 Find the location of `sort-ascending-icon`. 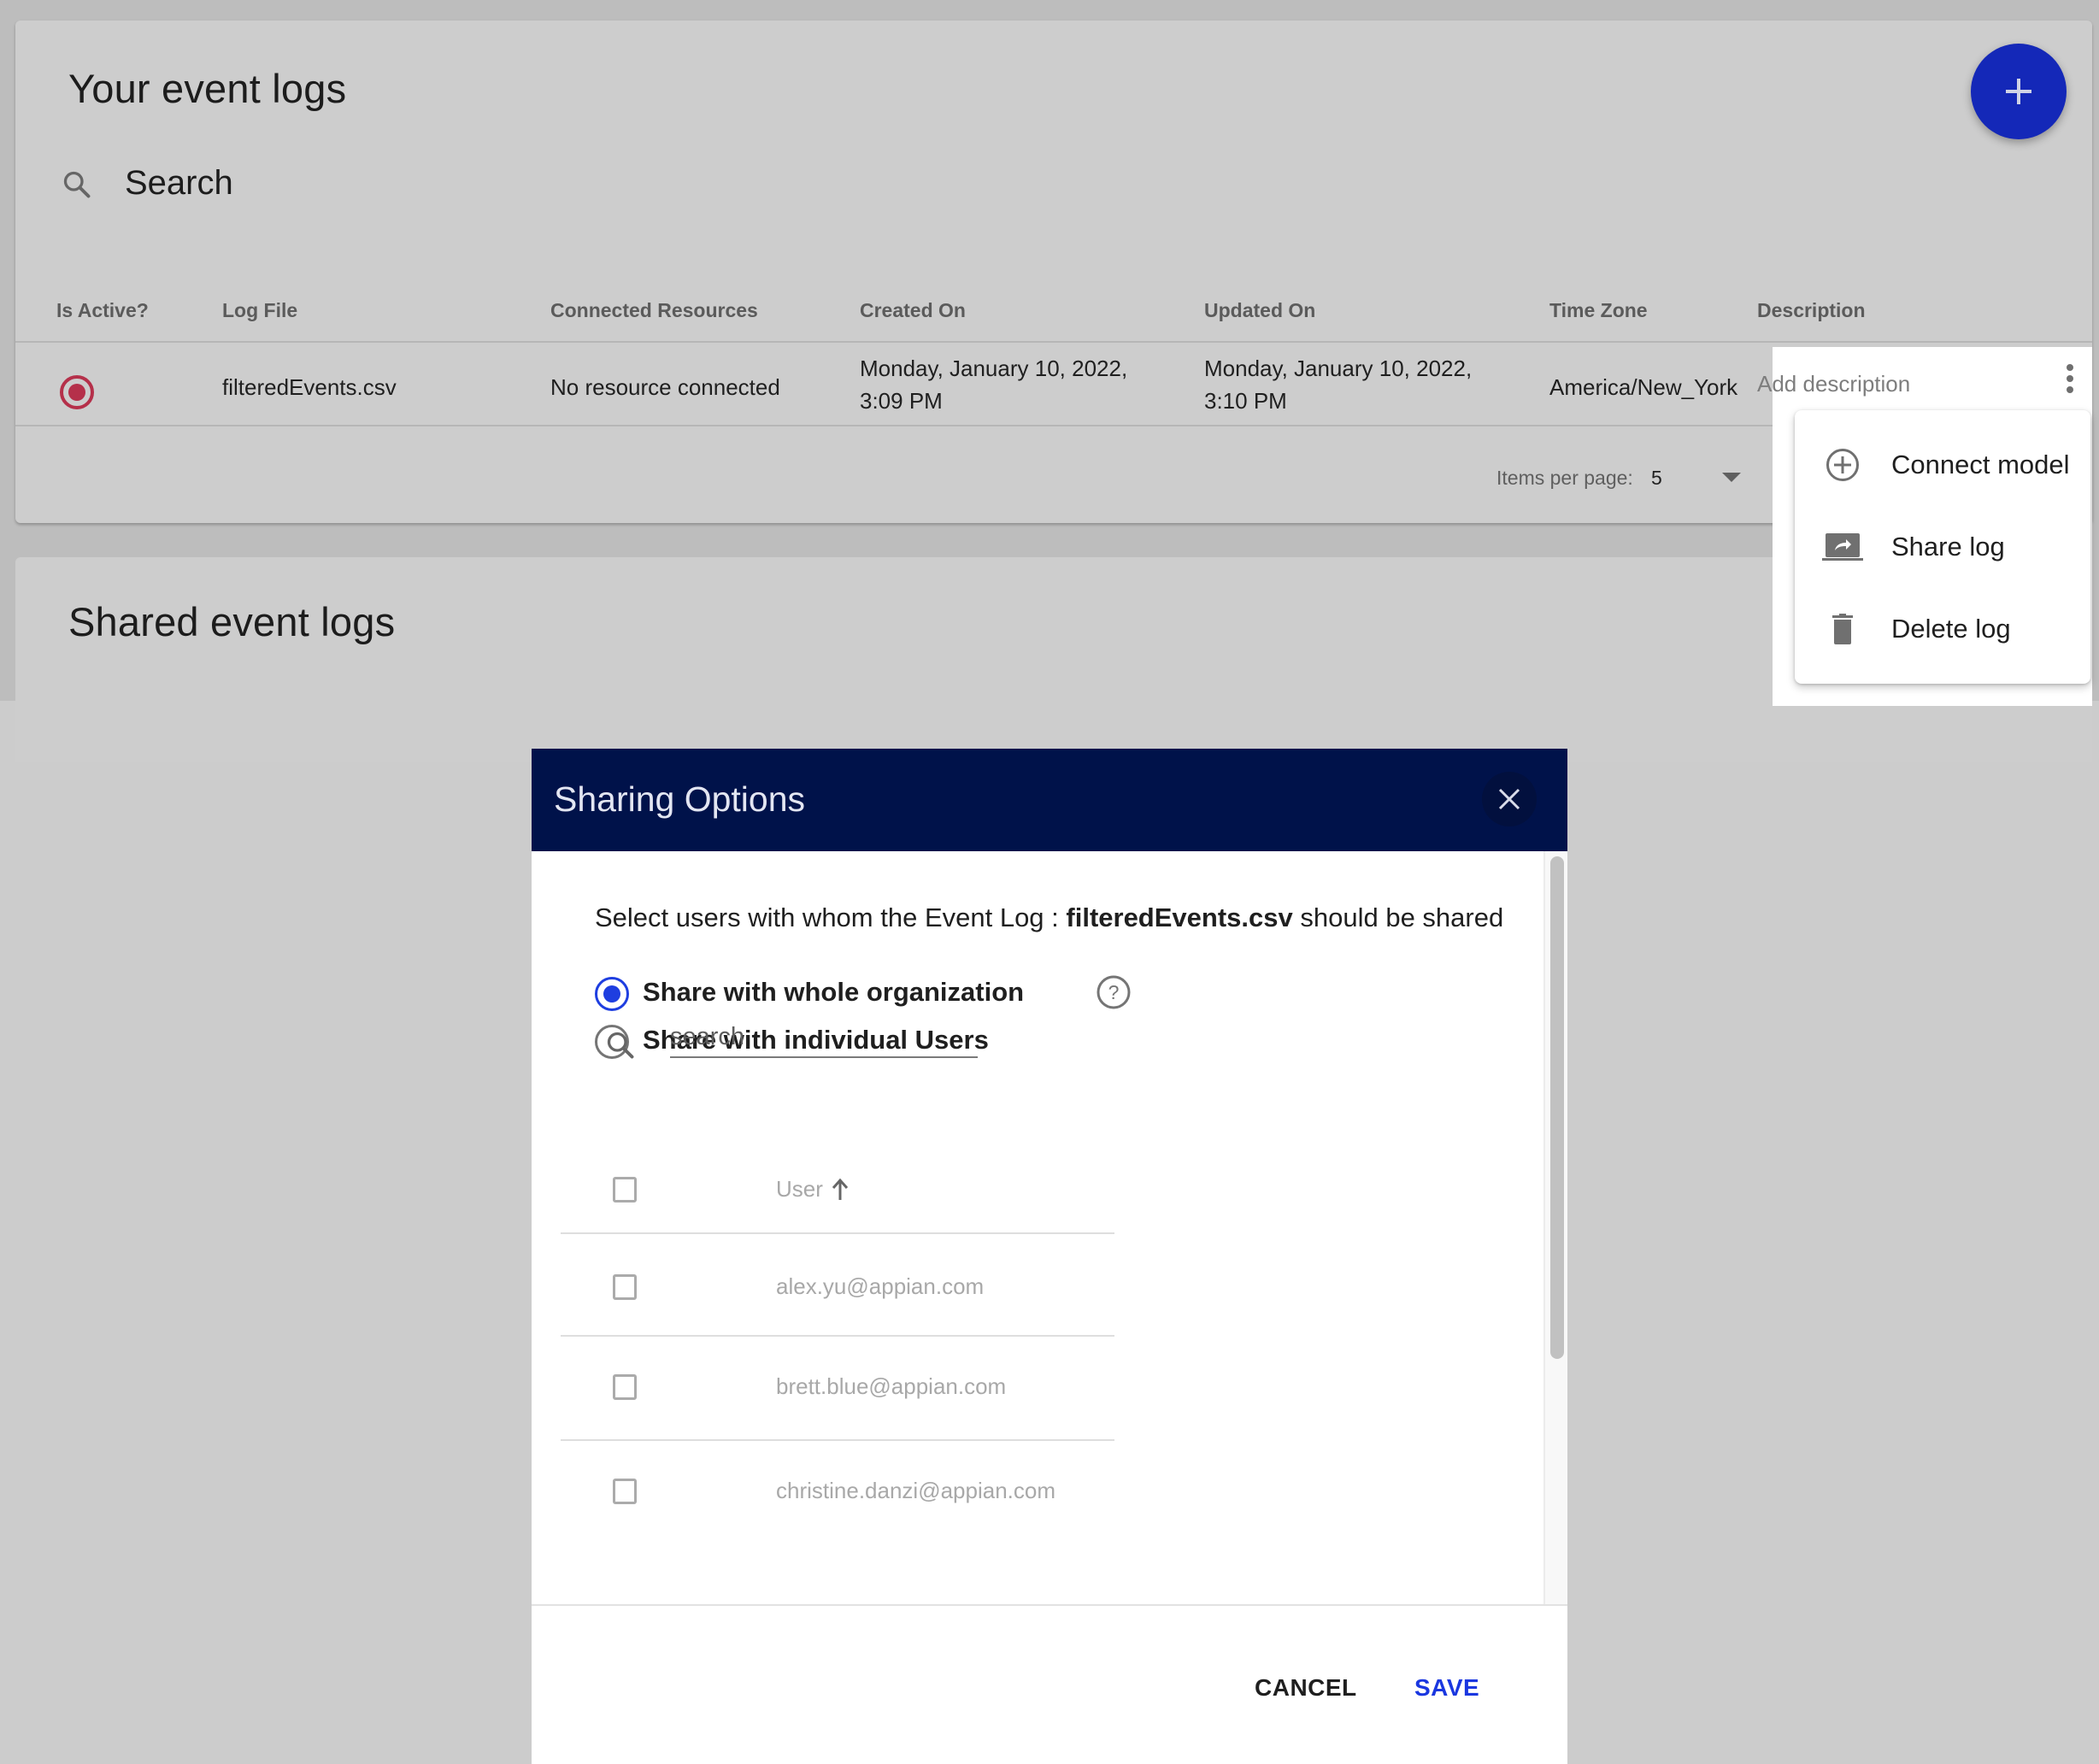

sort-ascending-icon is located at coordinates (840, 1189).